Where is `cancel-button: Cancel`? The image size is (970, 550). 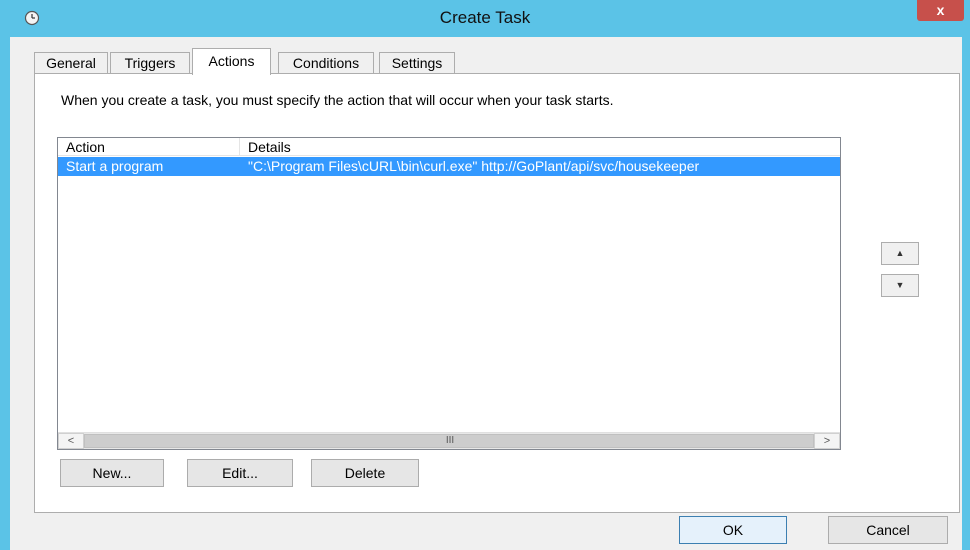
cancel-button: Cancel is located at coordinates (888, 530).